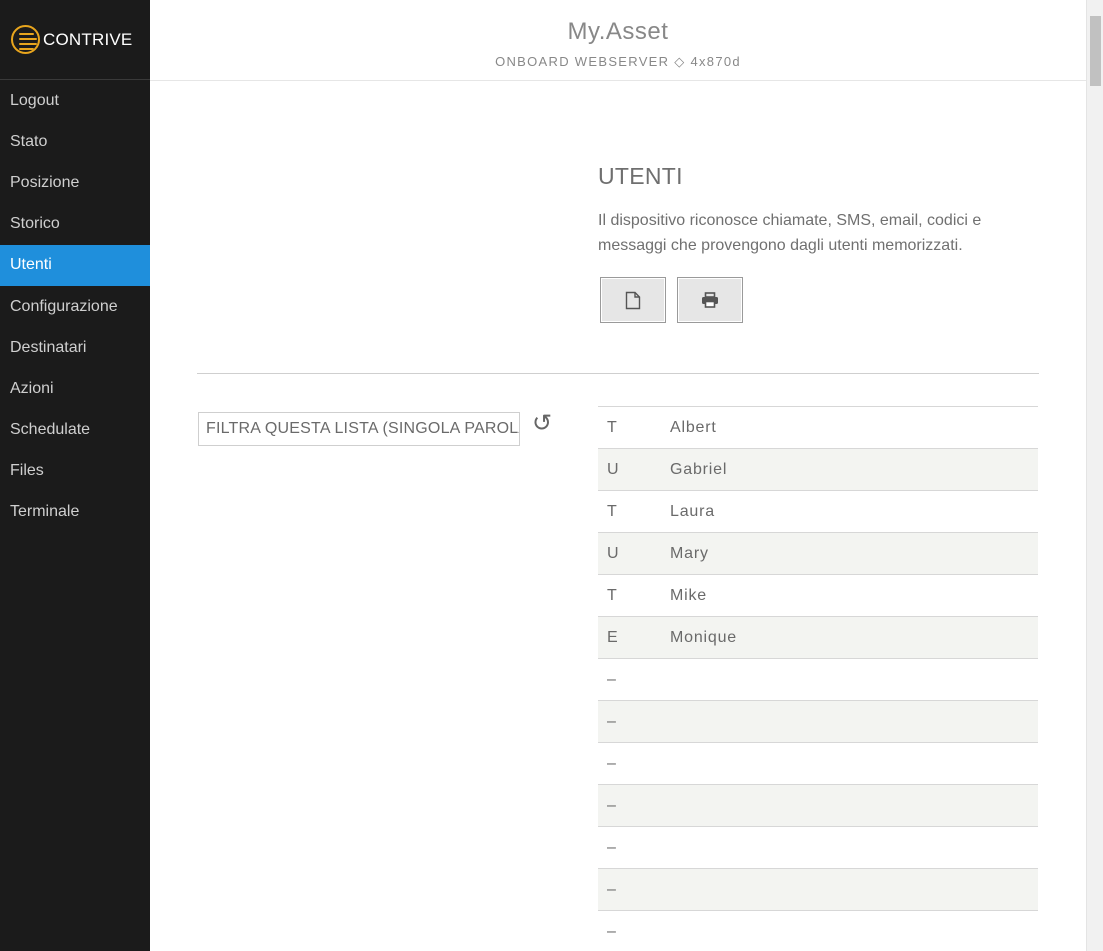  What do you see at coordinates (693, 427) in the screenshot?
I see `user-name: Albert` at bounding box center [693, 427].